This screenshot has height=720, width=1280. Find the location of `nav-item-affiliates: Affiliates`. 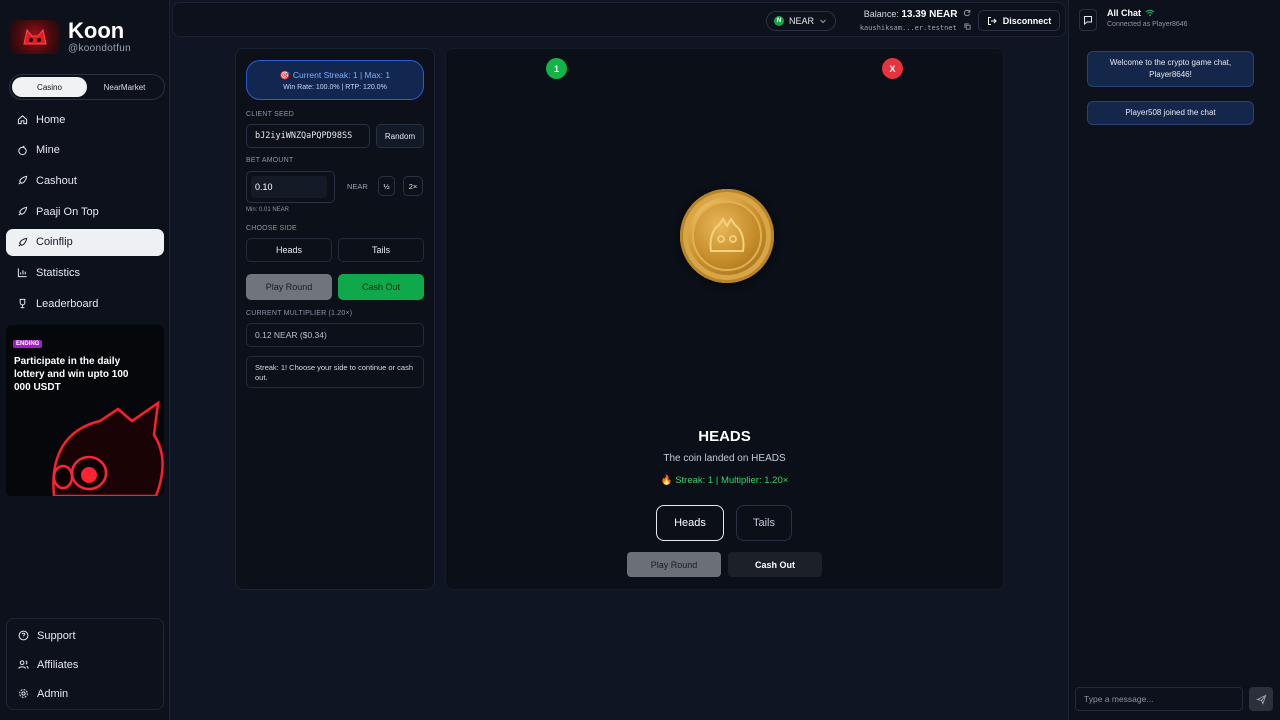

nav-item-affiliates: Affiliates is located at coordinates (85, 664).